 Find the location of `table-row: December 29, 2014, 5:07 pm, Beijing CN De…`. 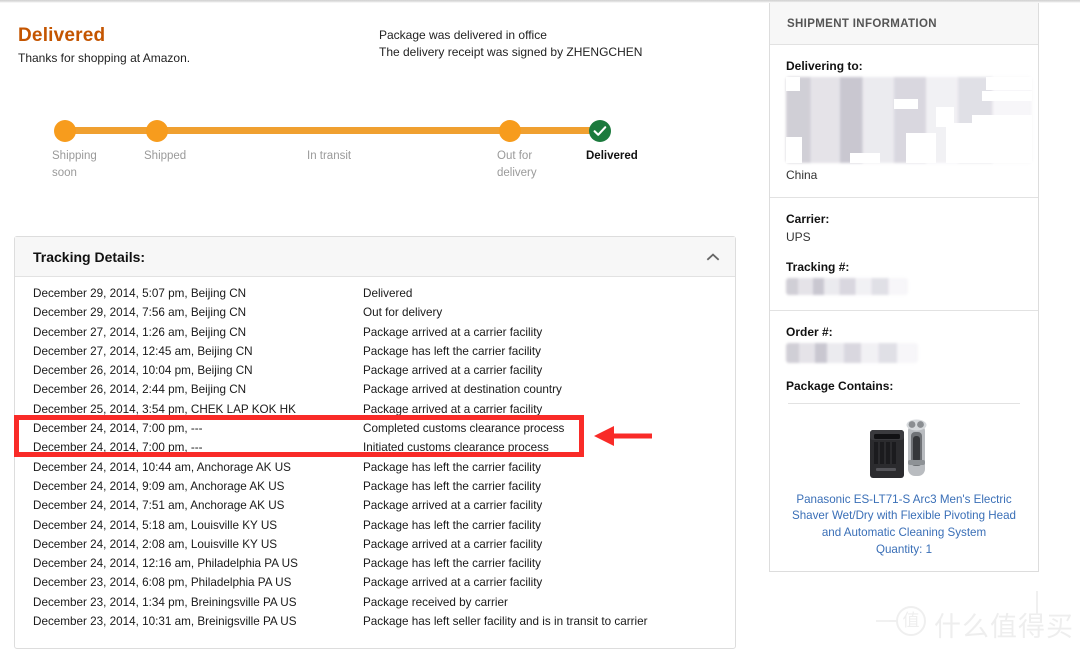

table-row: December 29, 2014, 5:07 pm, Beijing CN De… is located at coordinates (375, 296).